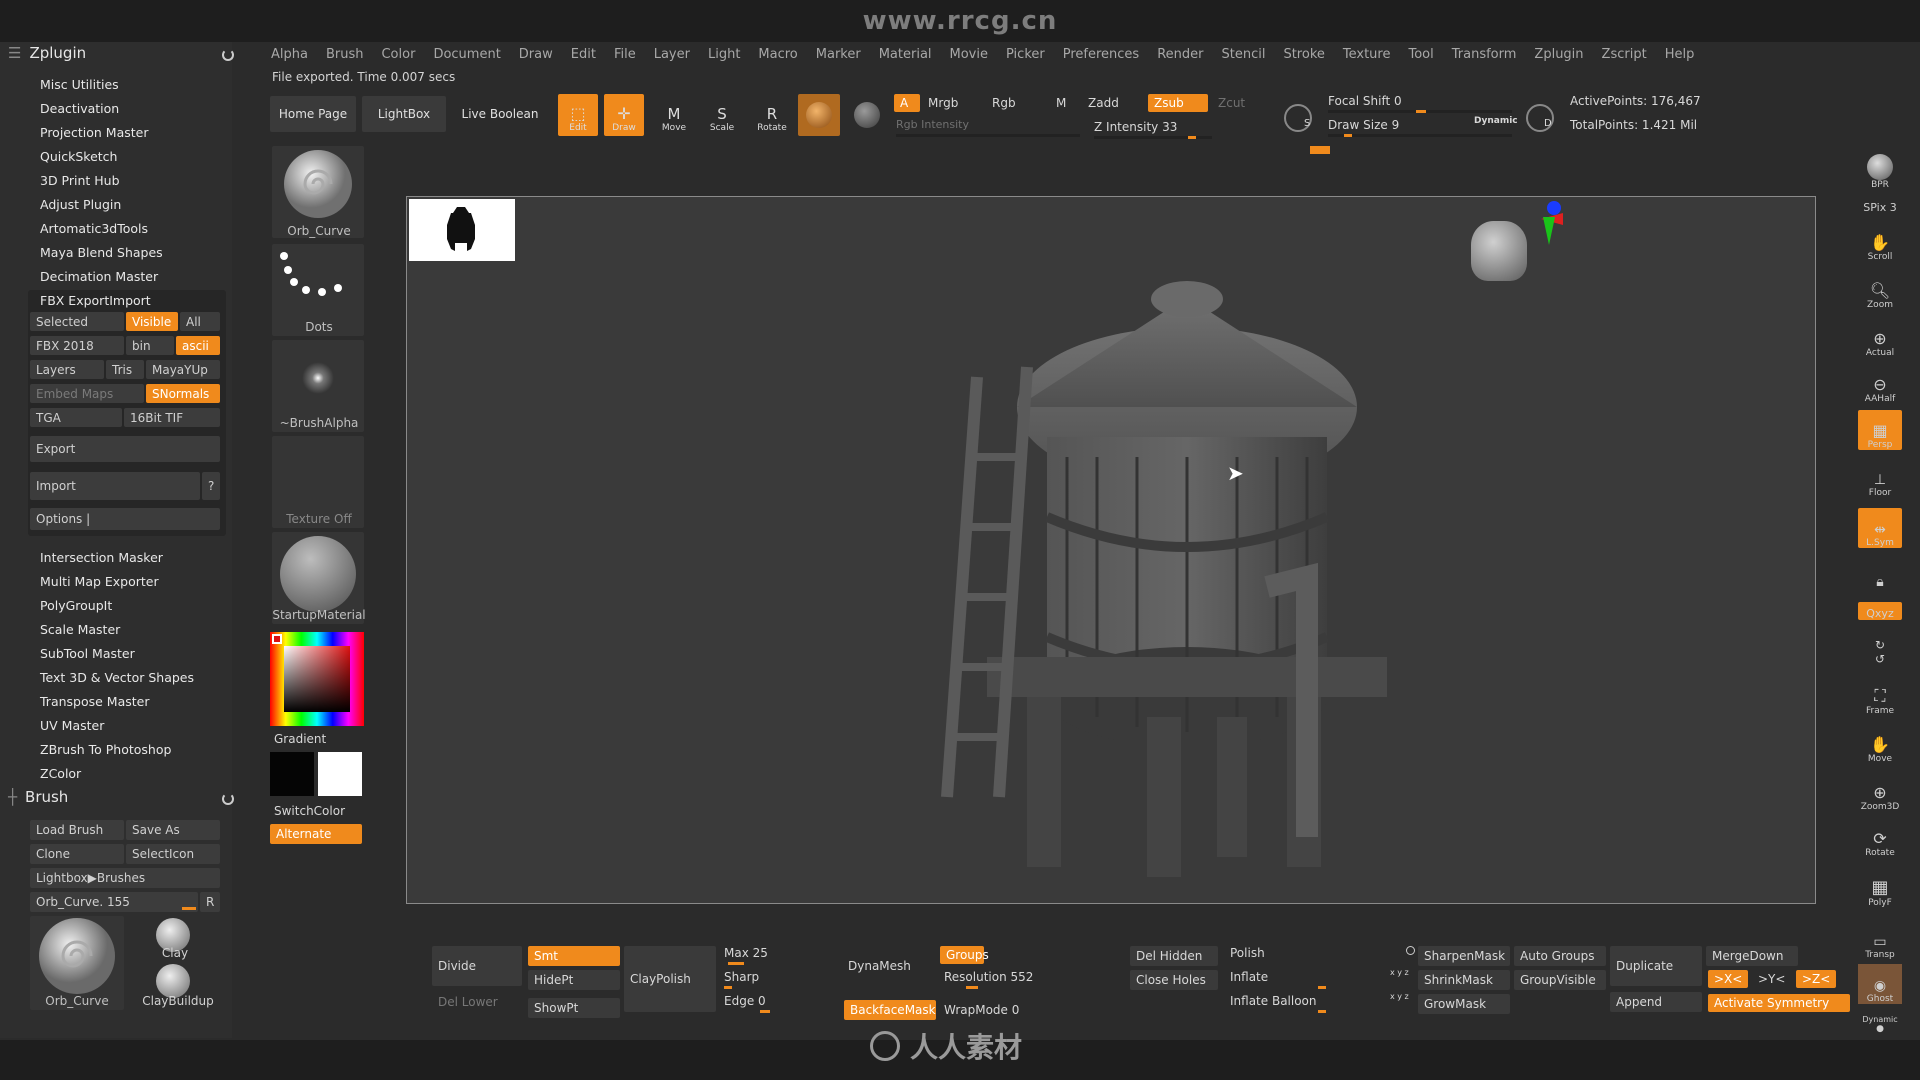 This screenshot has height=1080, width=1920. I want to click on max-slider: Max 25, so click(778, 953).